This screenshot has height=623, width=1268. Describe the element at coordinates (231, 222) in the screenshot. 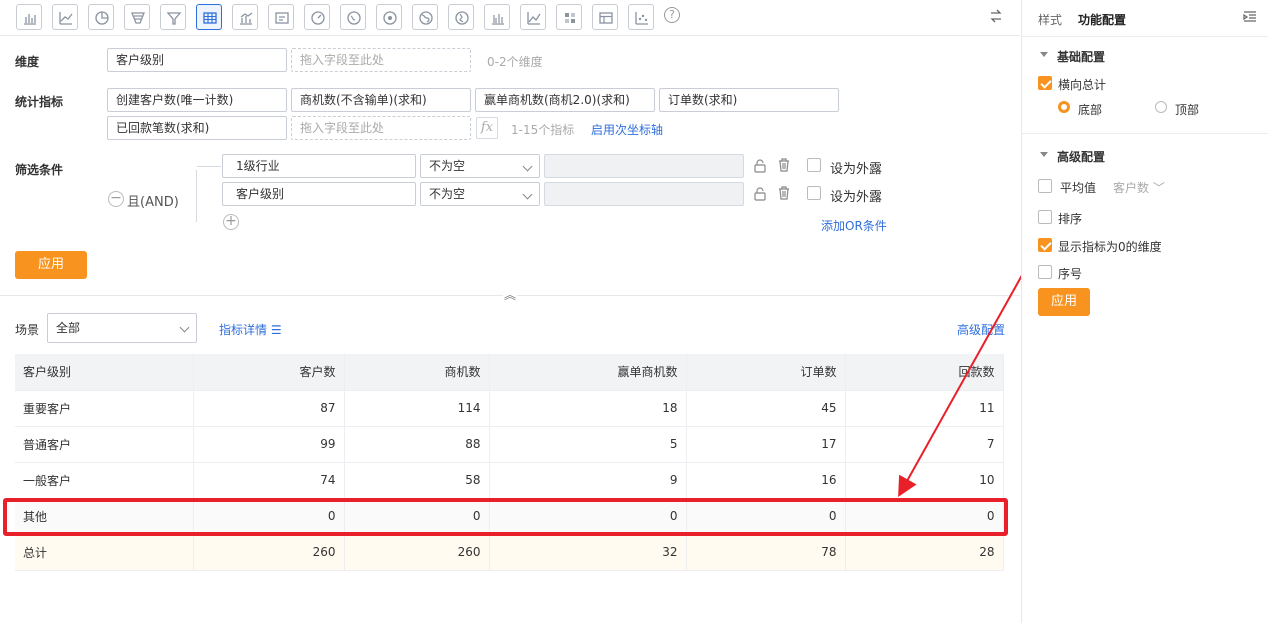

I see `add-condition-icon: +` at that location.